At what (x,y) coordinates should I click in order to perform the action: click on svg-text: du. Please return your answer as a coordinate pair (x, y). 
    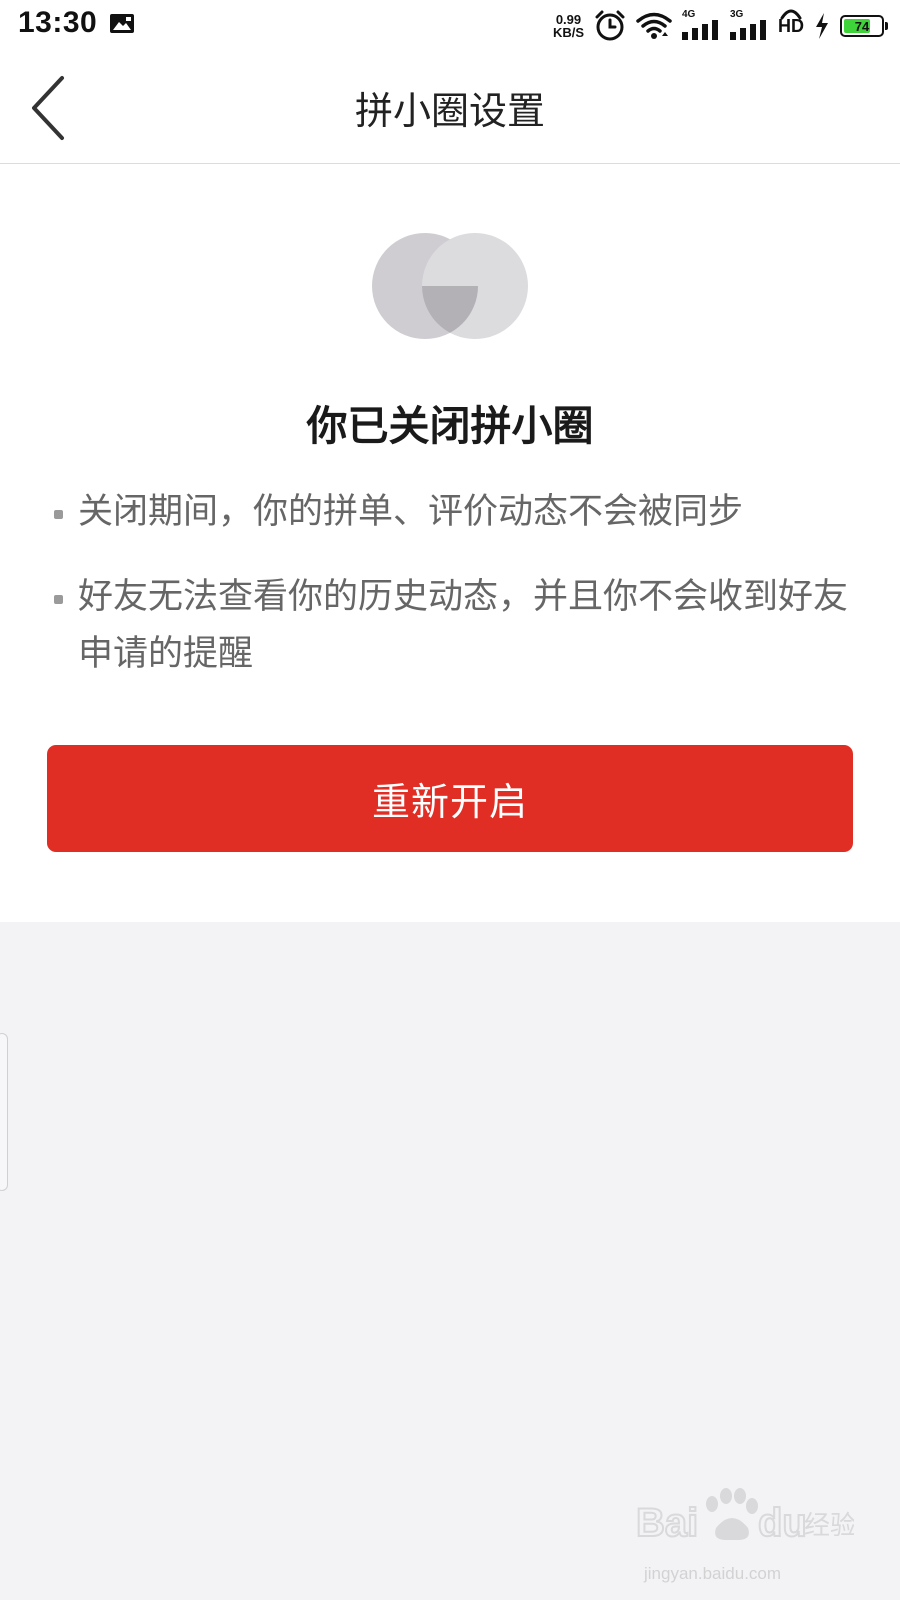
    Looking at the image, I should click on (782, 1523).